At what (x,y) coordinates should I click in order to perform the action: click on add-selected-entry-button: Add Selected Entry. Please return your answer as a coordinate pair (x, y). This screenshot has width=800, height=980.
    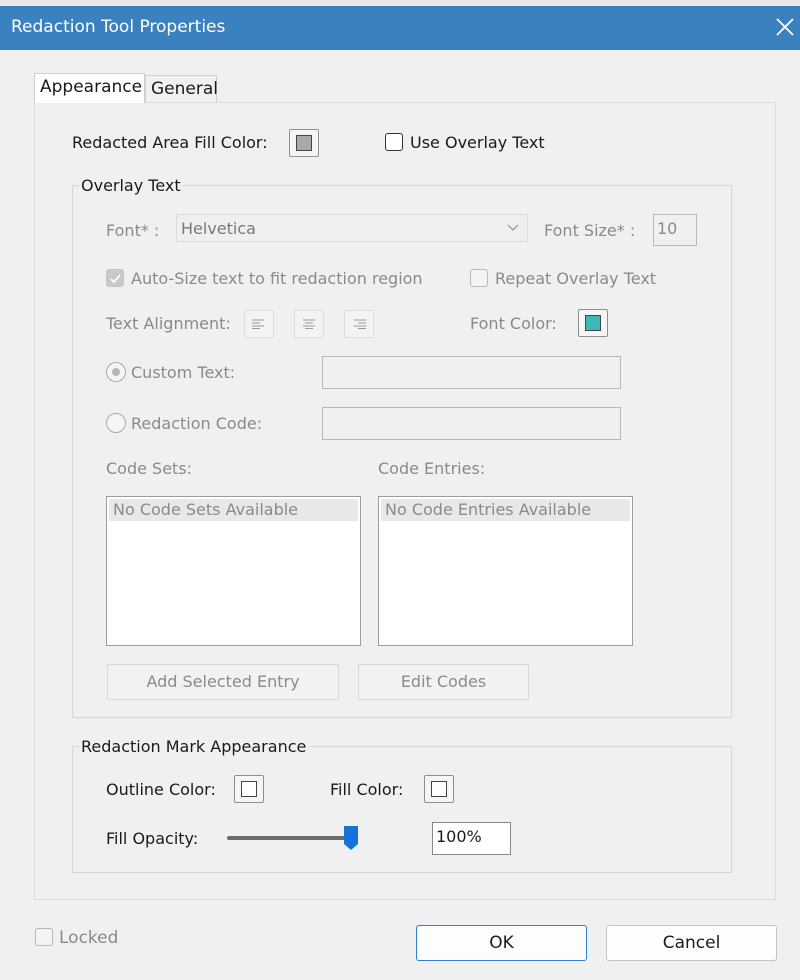
    Looking at the image, I should click on (223, 682).